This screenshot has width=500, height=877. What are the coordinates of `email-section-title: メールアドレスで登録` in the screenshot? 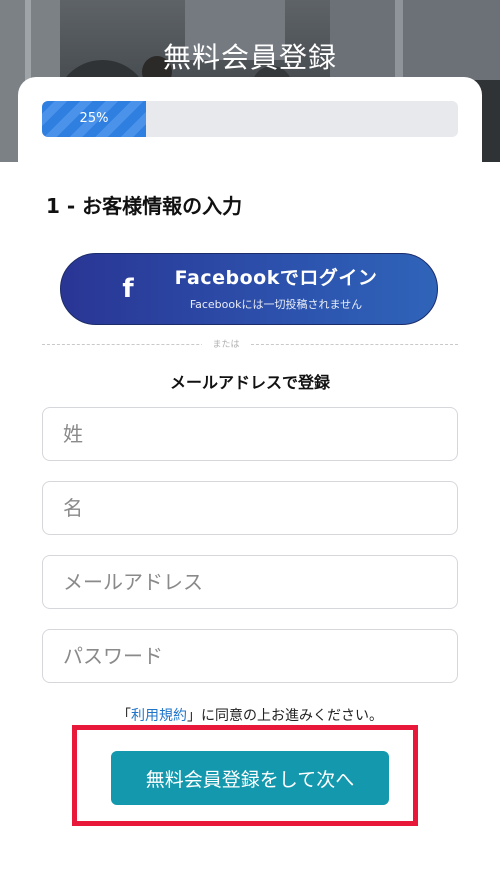 It's located at (249, 382).